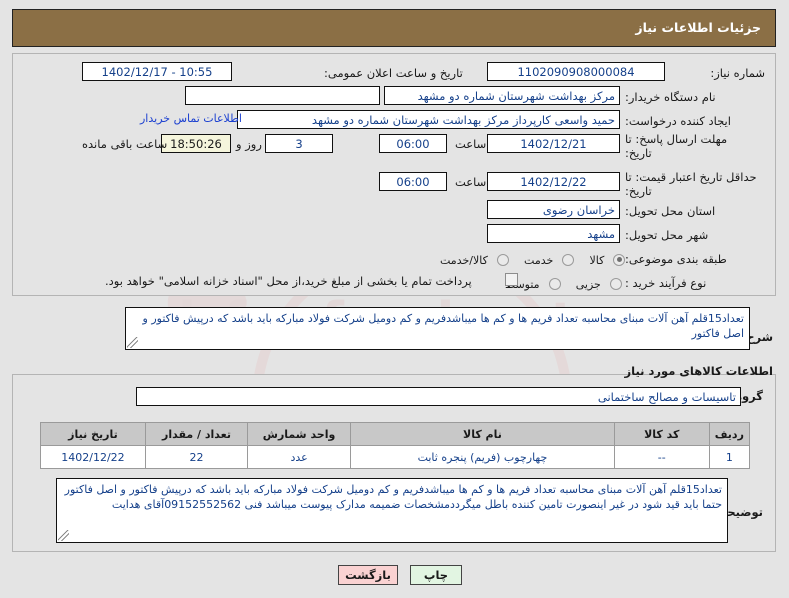 The image size is (789, 598). Describe the element at coordinates (729, 434) in the screenshot. I see `col-row-number: ردیف` at that location.